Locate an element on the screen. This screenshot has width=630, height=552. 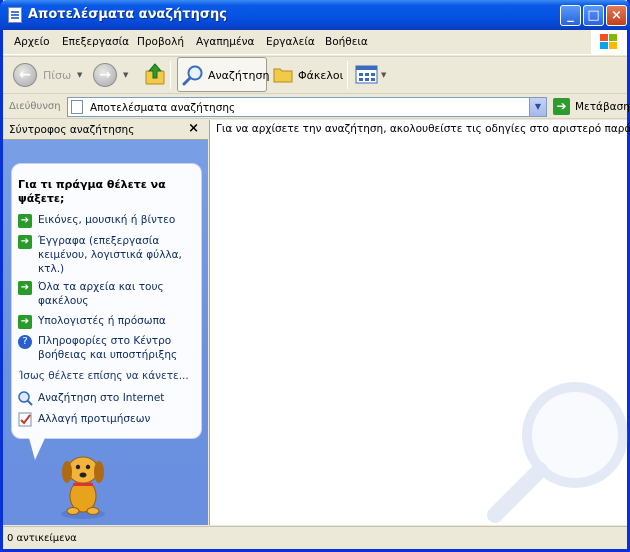
magnifier-watermark-icon is located at coordinates (557, 450).